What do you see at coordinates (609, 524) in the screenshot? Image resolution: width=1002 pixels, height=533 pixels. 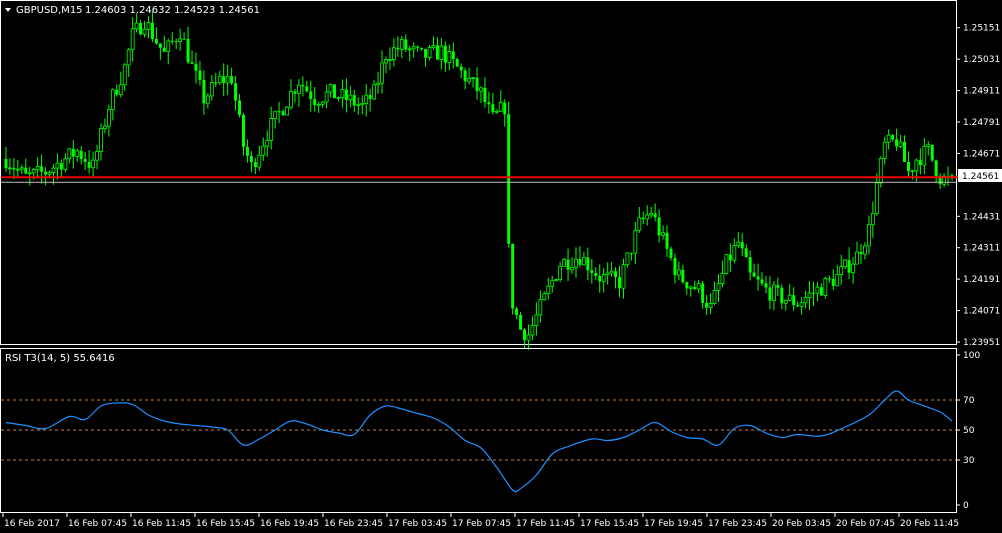 I see `time-tick-label: 17 Feb 15:45` at bounding box center [609, 524].